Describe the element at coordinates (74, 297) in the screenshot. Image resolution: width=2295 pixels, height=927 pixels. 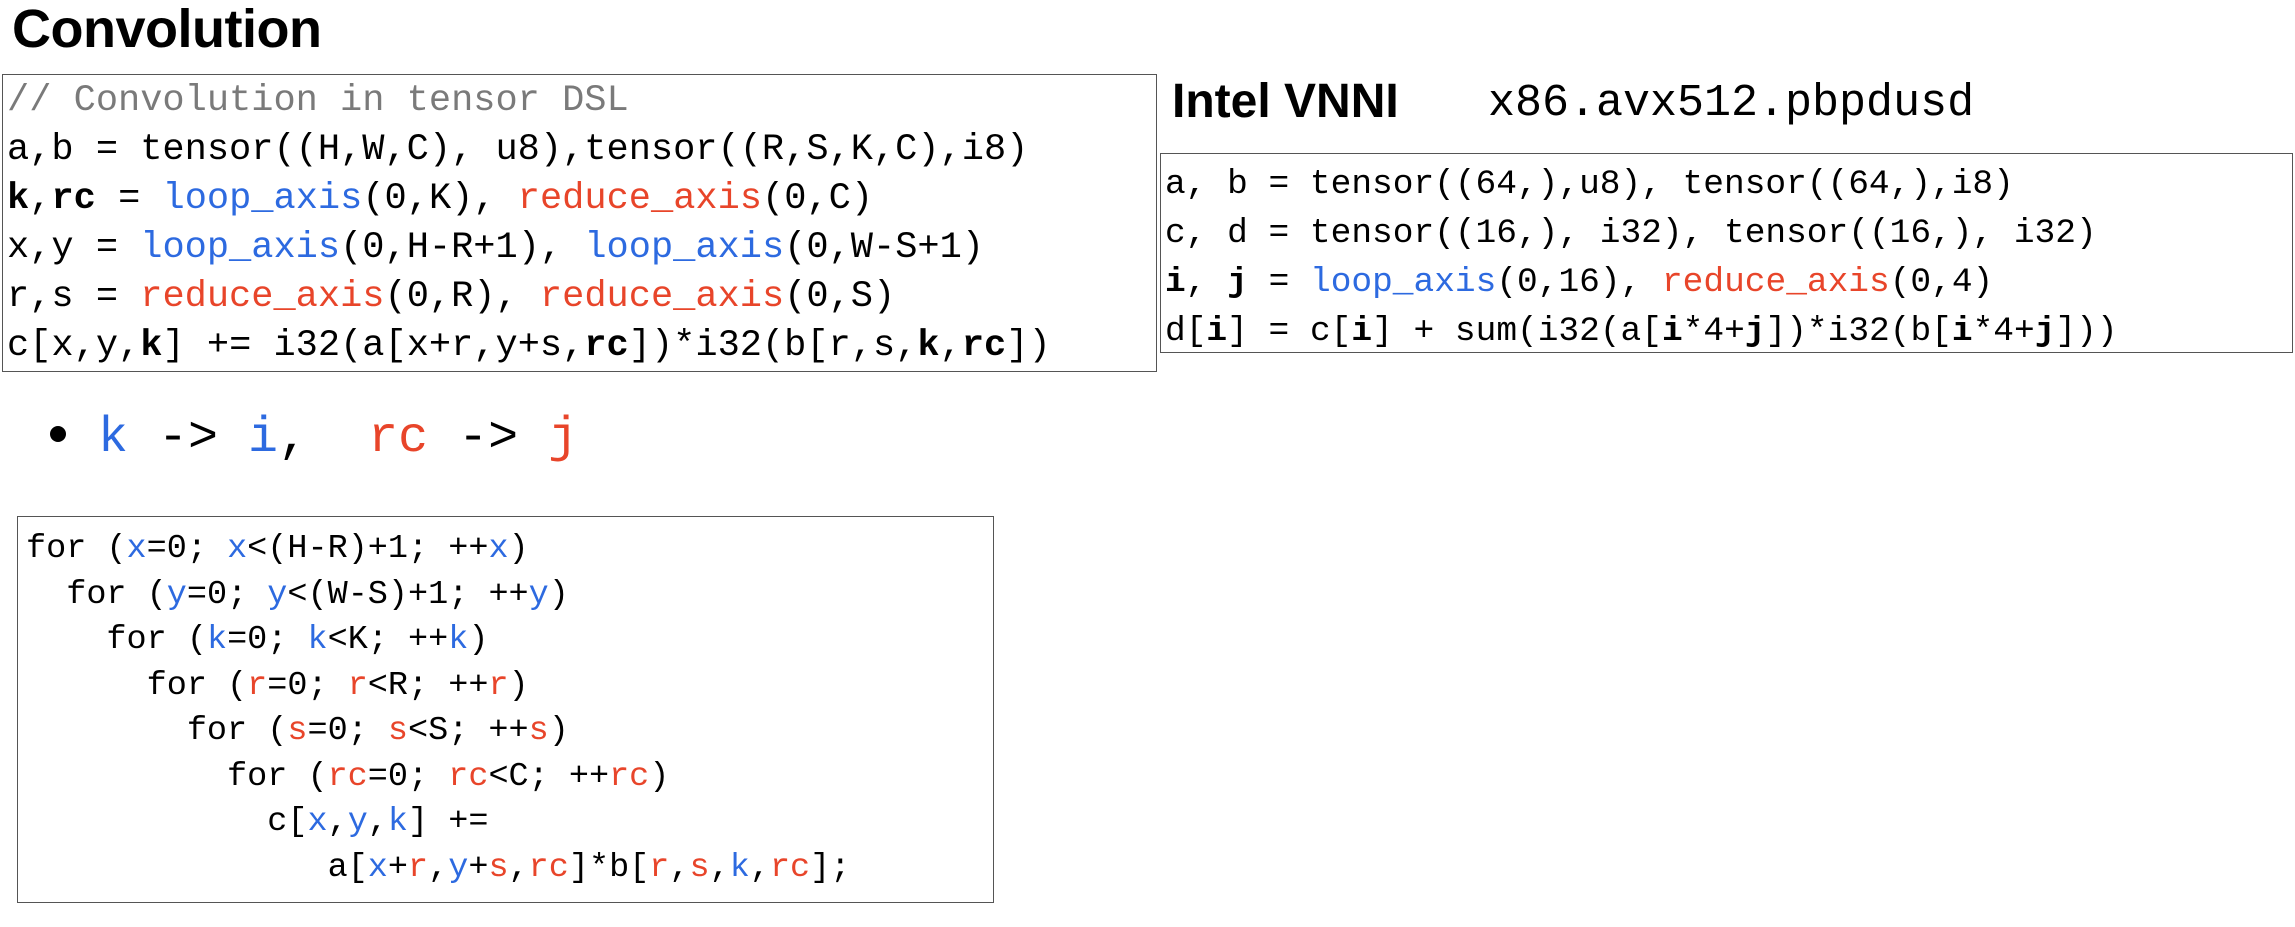
I see `code-text: r,s =` at that location.